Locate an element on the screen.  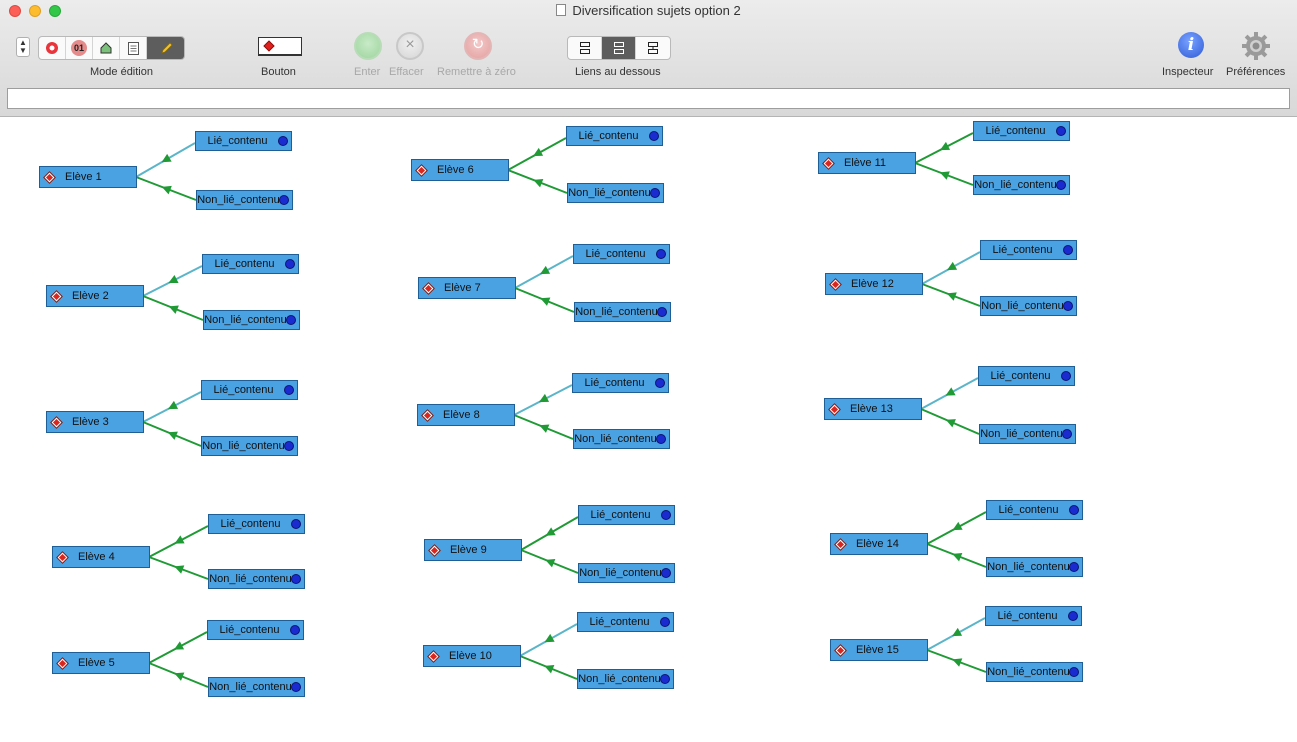
student-node: Elève 15 is located at coordinates (879, 650).